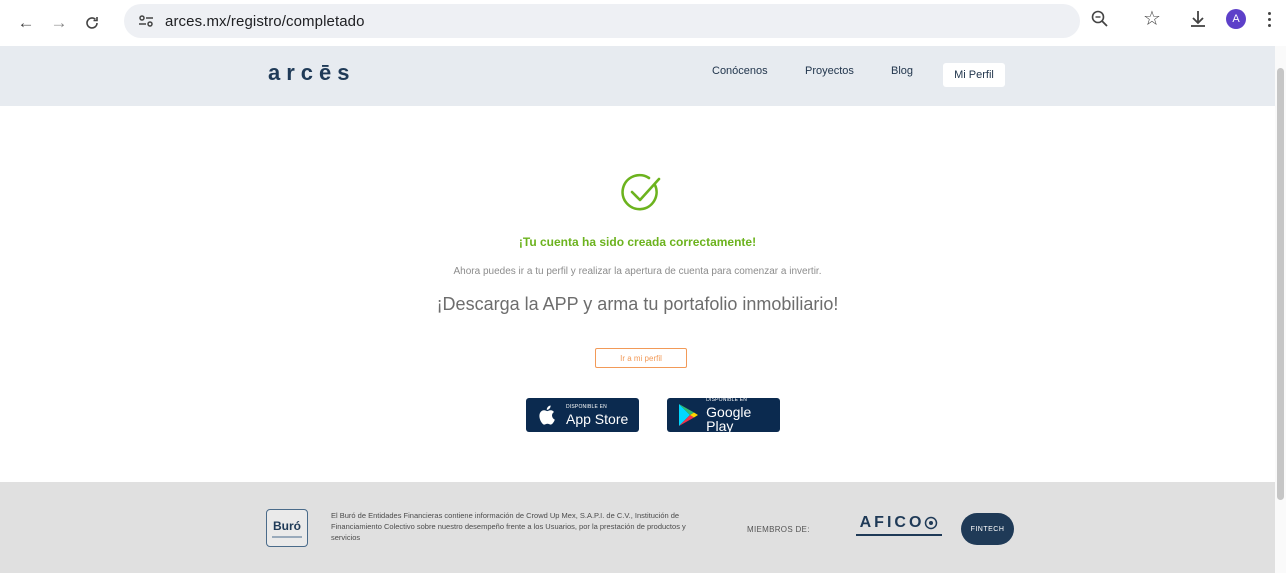 This screenshot has height=573, width=1286. I want to click on app-store-small-label: DISPONIBLE EN, so click(586, 406).